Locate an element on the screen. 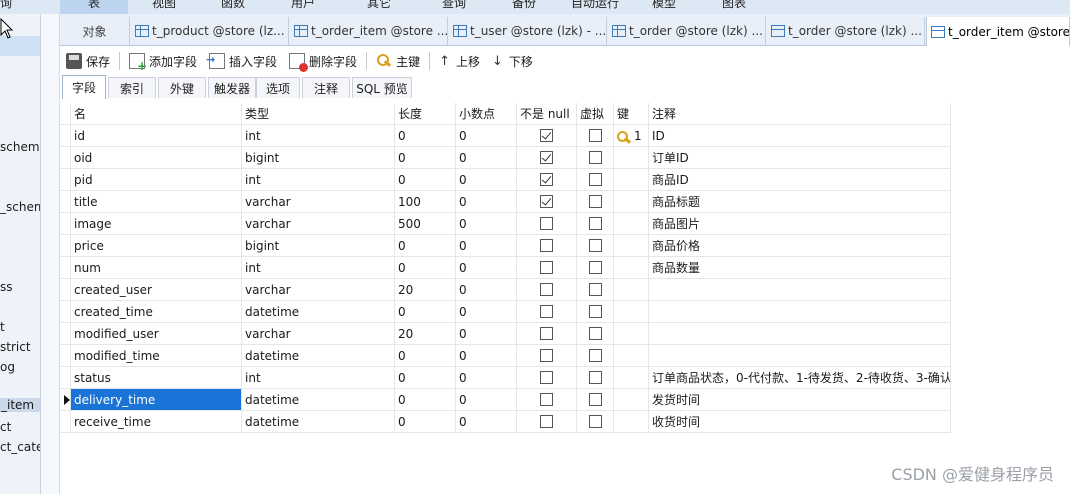  table-row: pid int 0 0 商品ID is located at coordinates (505, 180).